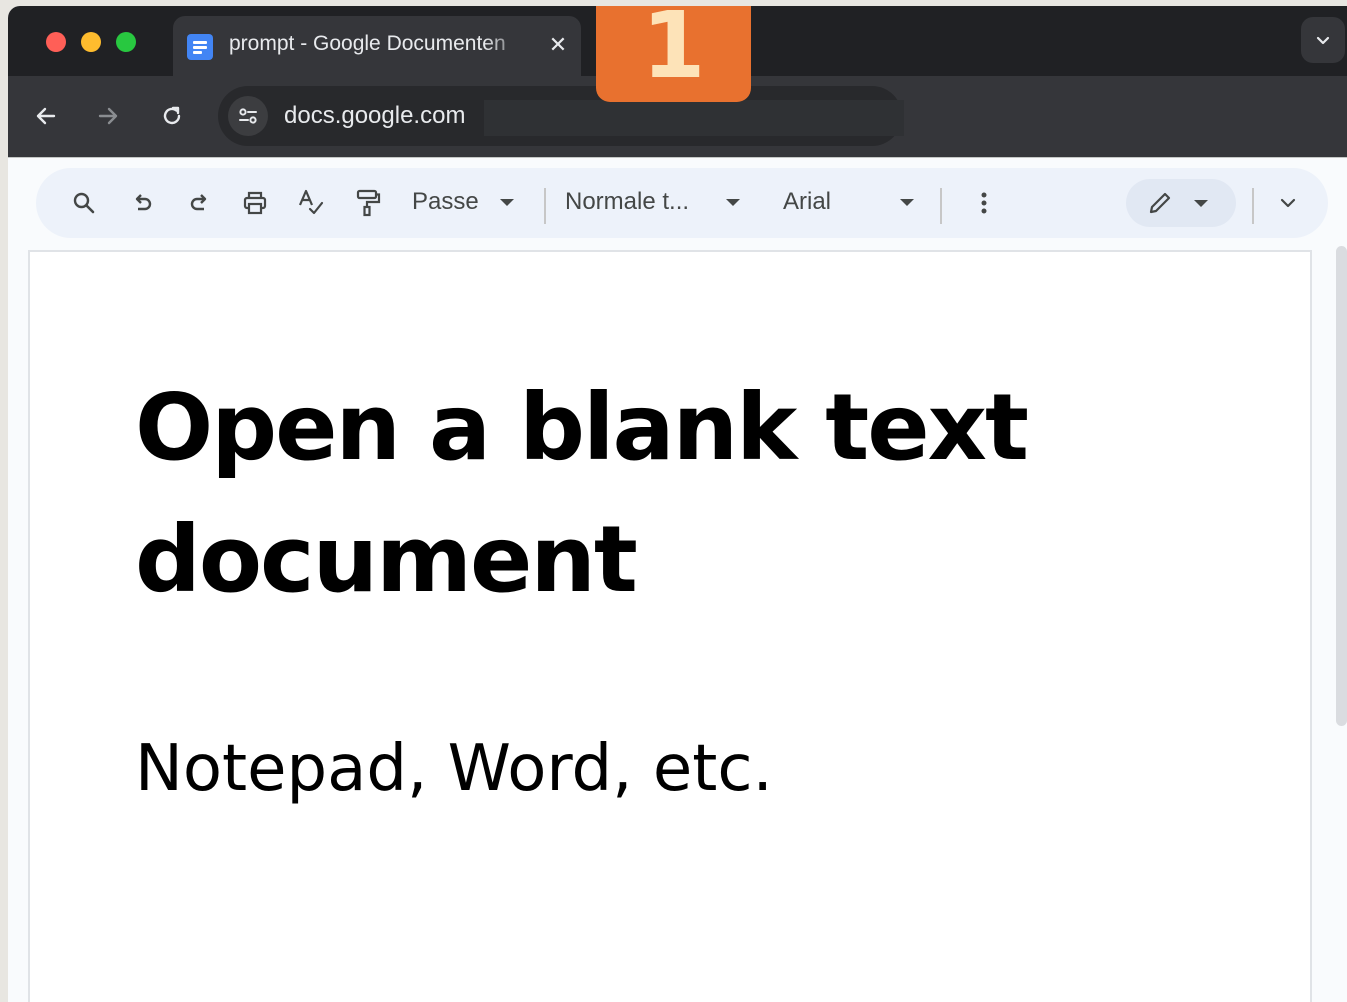 This screenshot has height=1002, width=1347. Describe the element at coordinates (1181, 203) in the screenshot. I see `editing-mode-button` at that location.